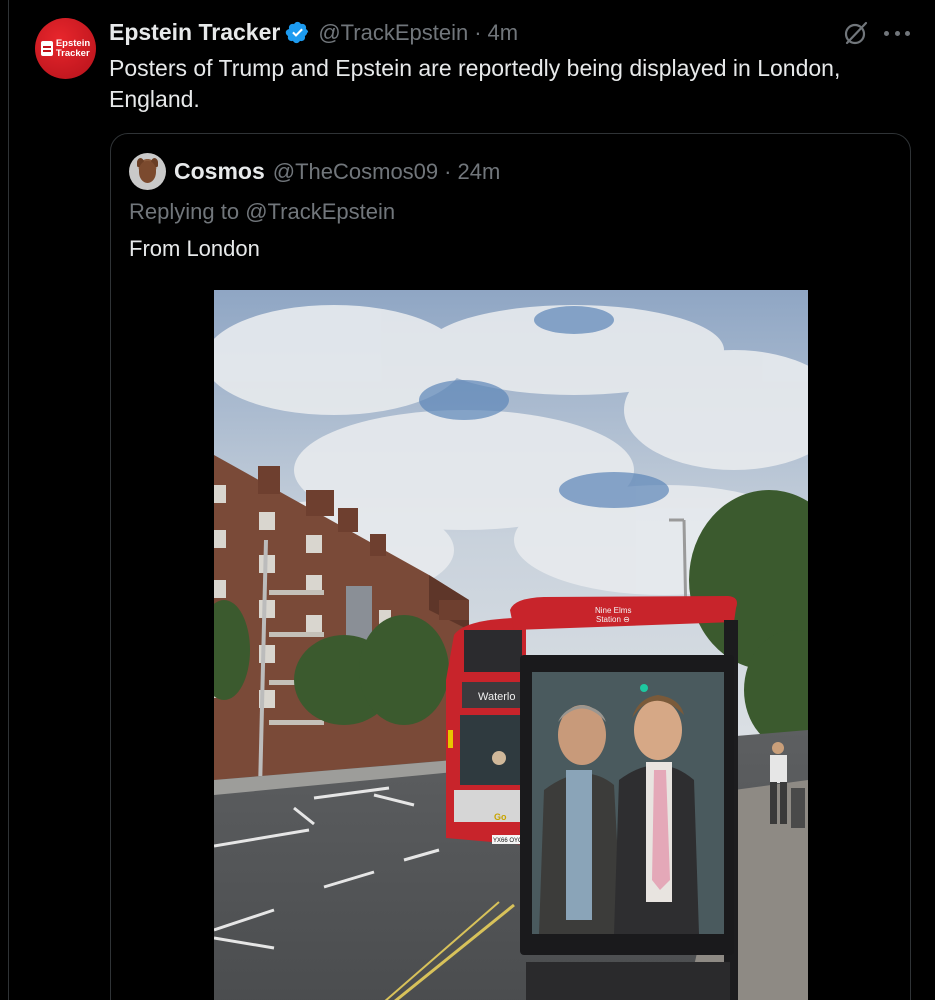 The width and height of the screenshot is (935, 1000). I want to click on shelter-sign-line1: Nine Elms, so click(613, 610).